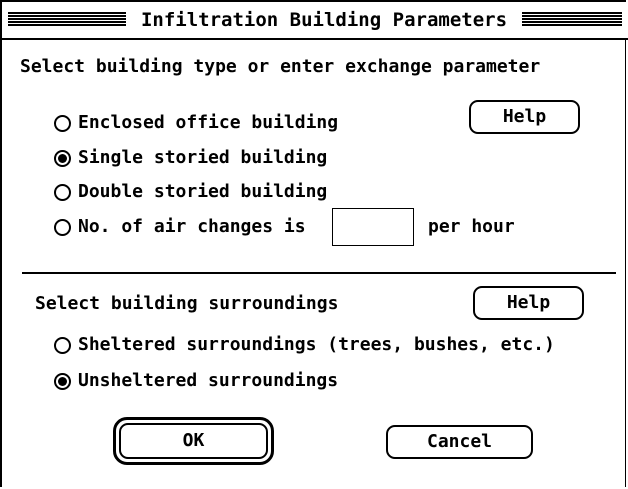  I want to click on air-changes-unit: per hour, so click(471, 226).